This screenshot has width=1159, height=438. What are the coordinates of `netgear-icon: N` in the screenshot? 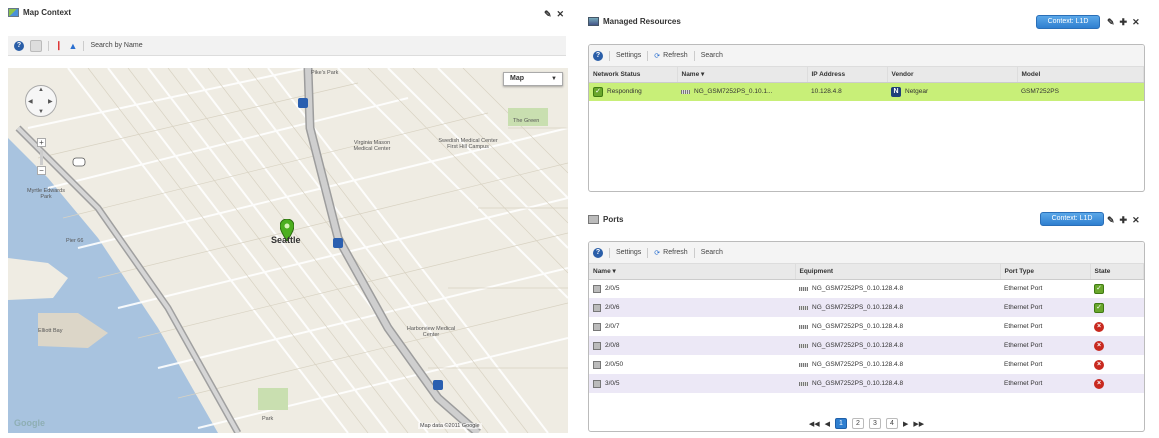 It's located at (896, 91).